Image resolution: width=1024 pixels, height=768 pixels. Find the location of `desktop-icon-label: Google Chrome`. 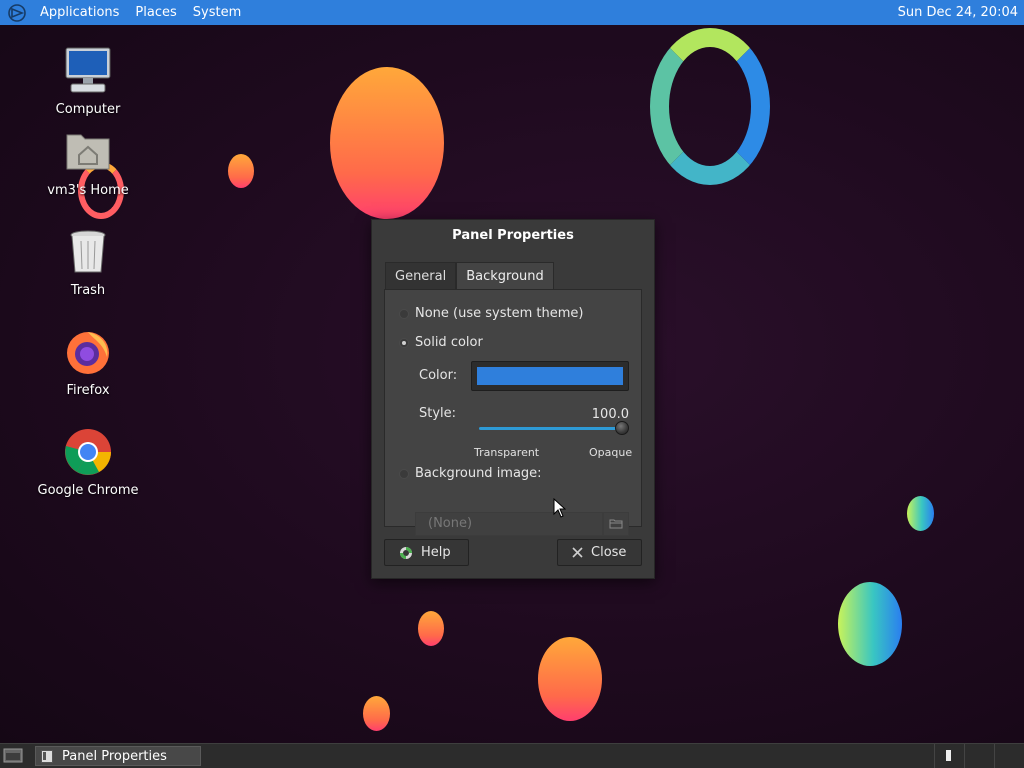

desktop-icon-label: Google Chrome is located at coordinates (88, 490).